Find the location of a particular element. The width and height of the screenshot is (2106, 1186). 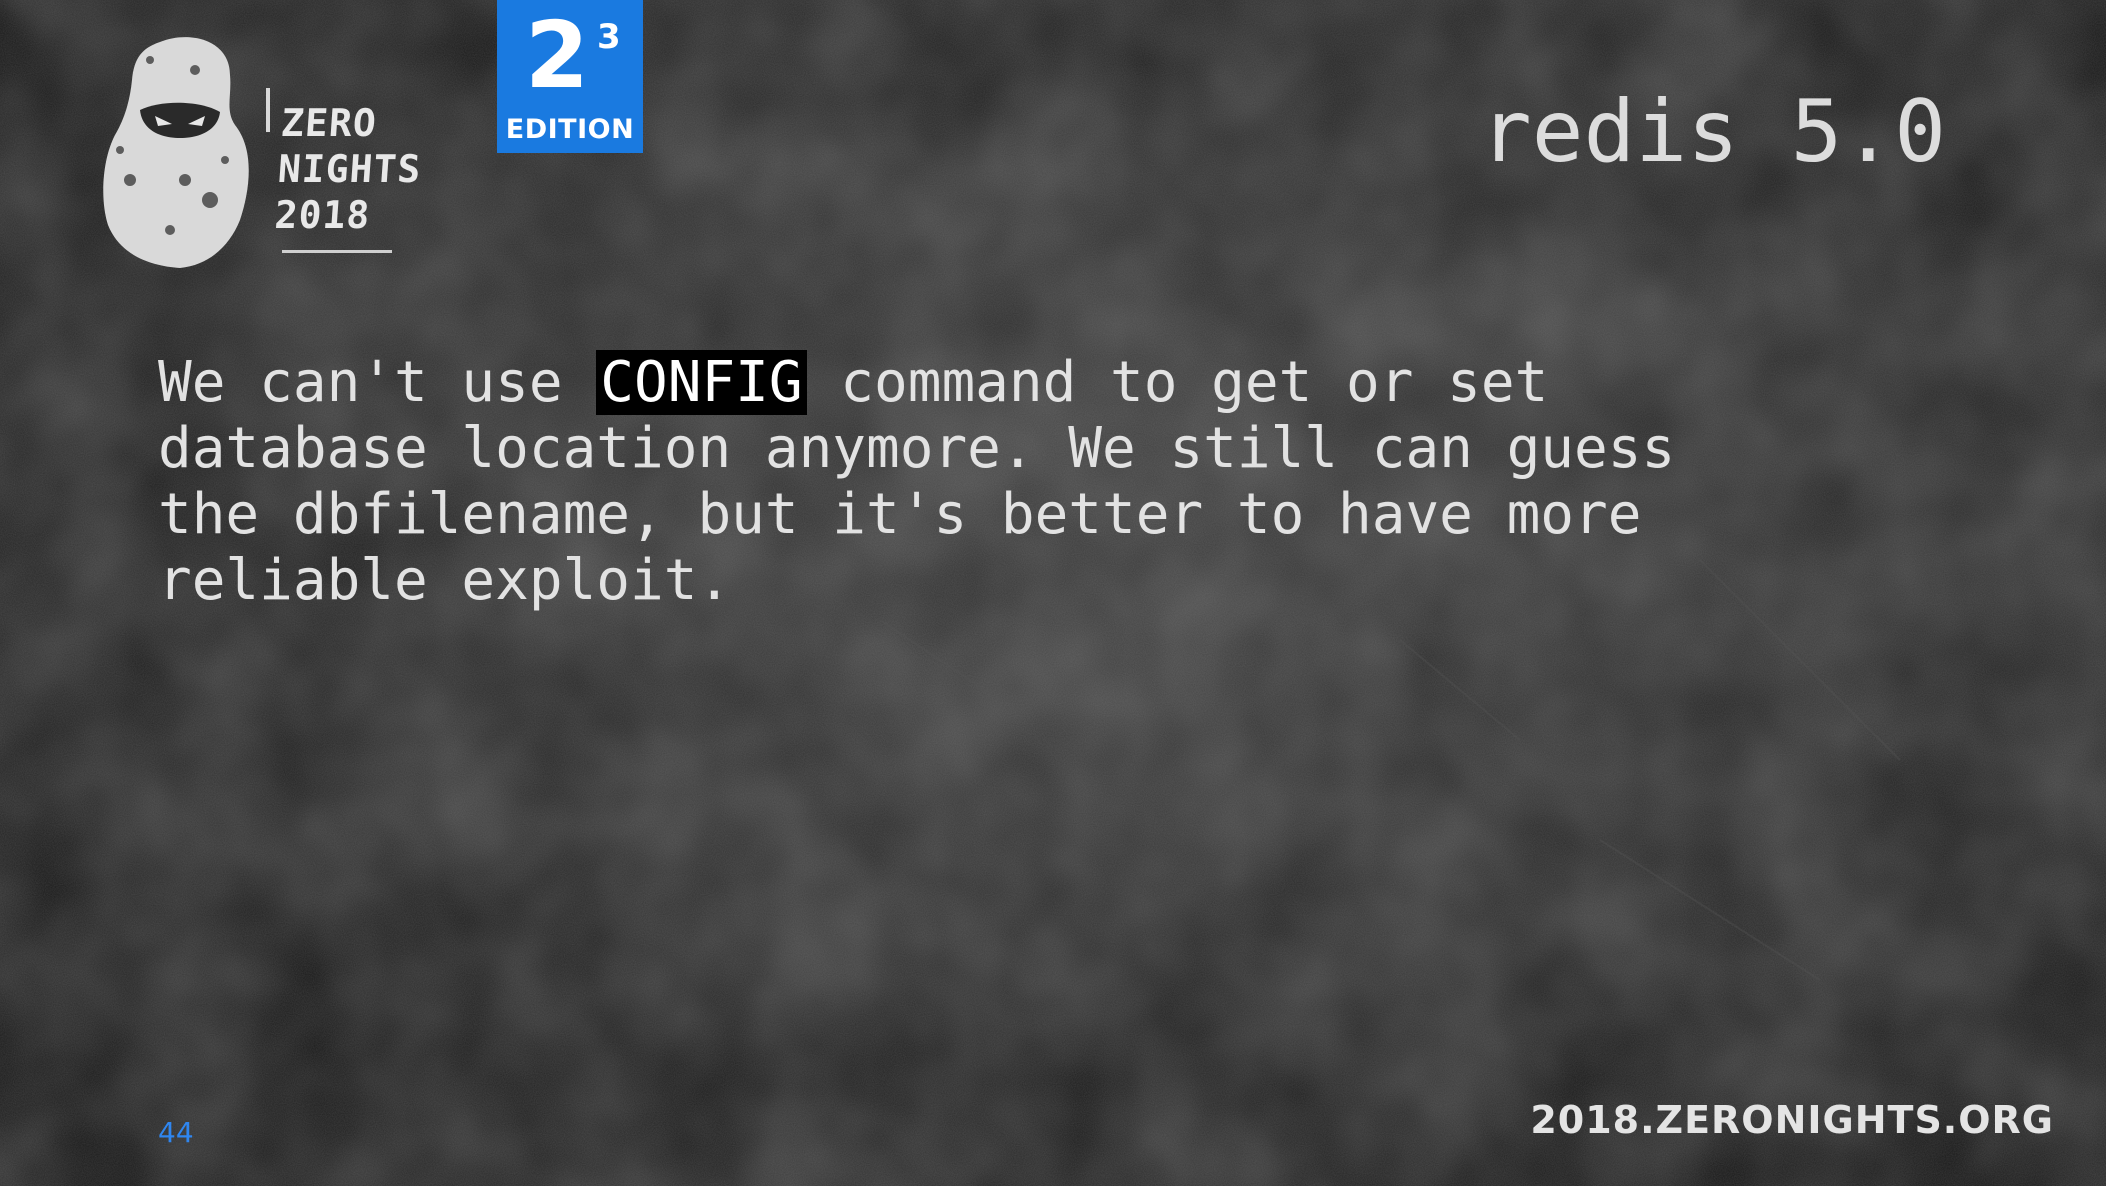

edition-exponent: 3 is located at coordinates (609, 37).